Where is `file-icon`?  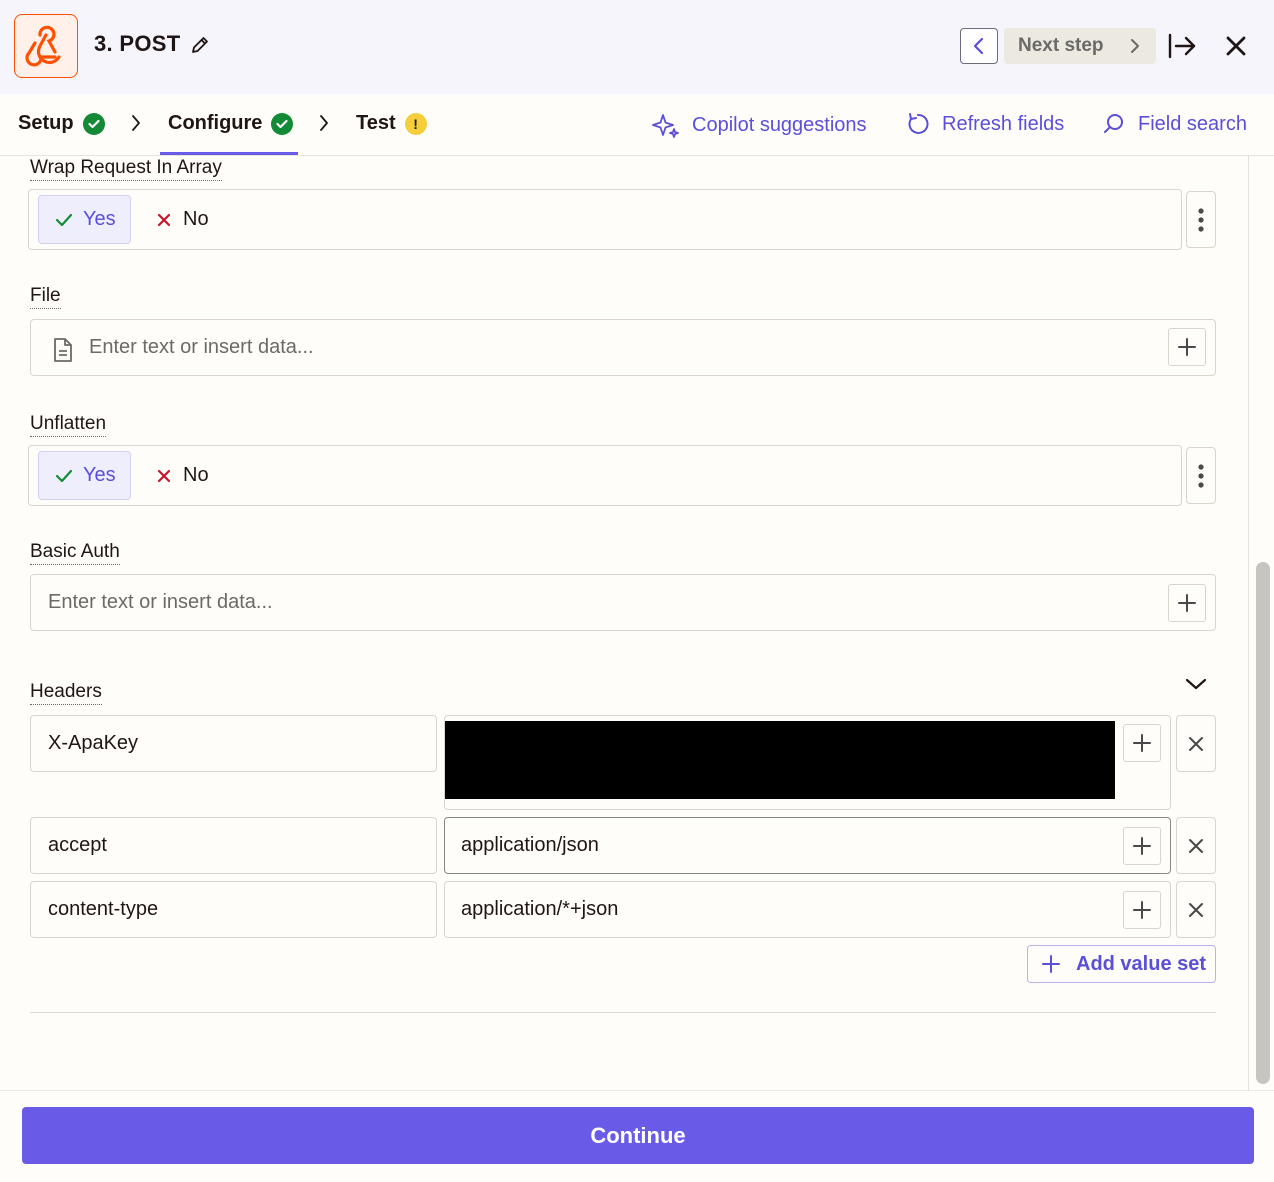
file-icon is located at coordinates (63, 350).